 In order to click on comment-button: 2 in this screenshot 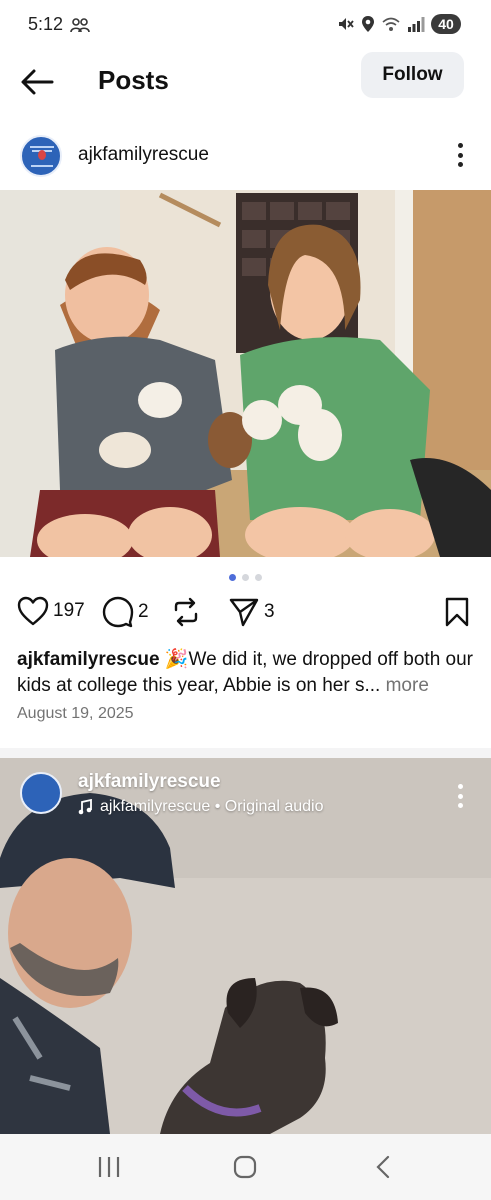, I will do `click(125, 612)`.